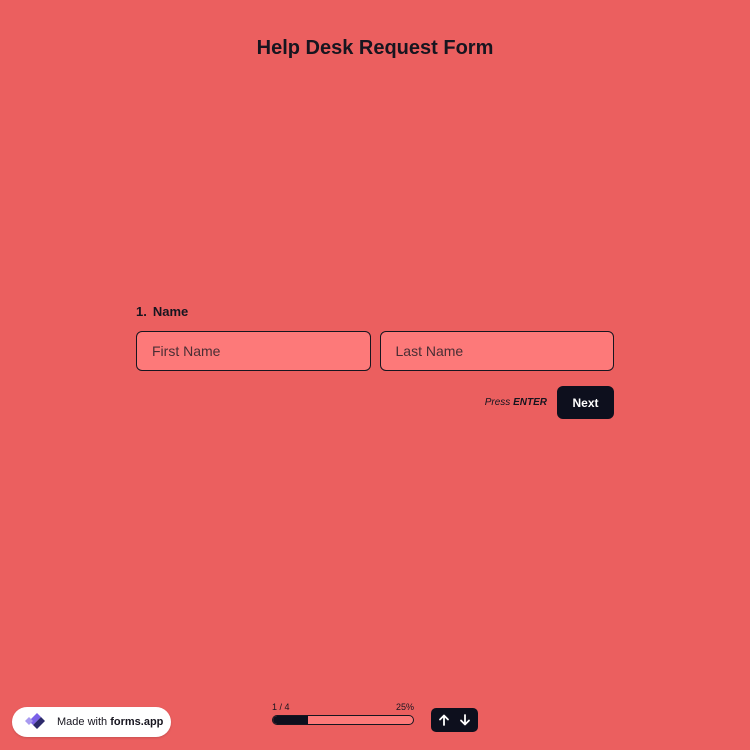 This screenshot has height=750, width=750. I want to click on question-label: 1. Name, so click(375, 312).